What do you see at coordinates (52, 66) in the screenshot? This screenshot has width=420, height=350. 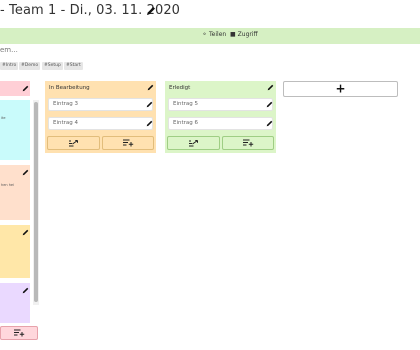 I see `tag-chip: #Setup` at bounding box center [52, 66].